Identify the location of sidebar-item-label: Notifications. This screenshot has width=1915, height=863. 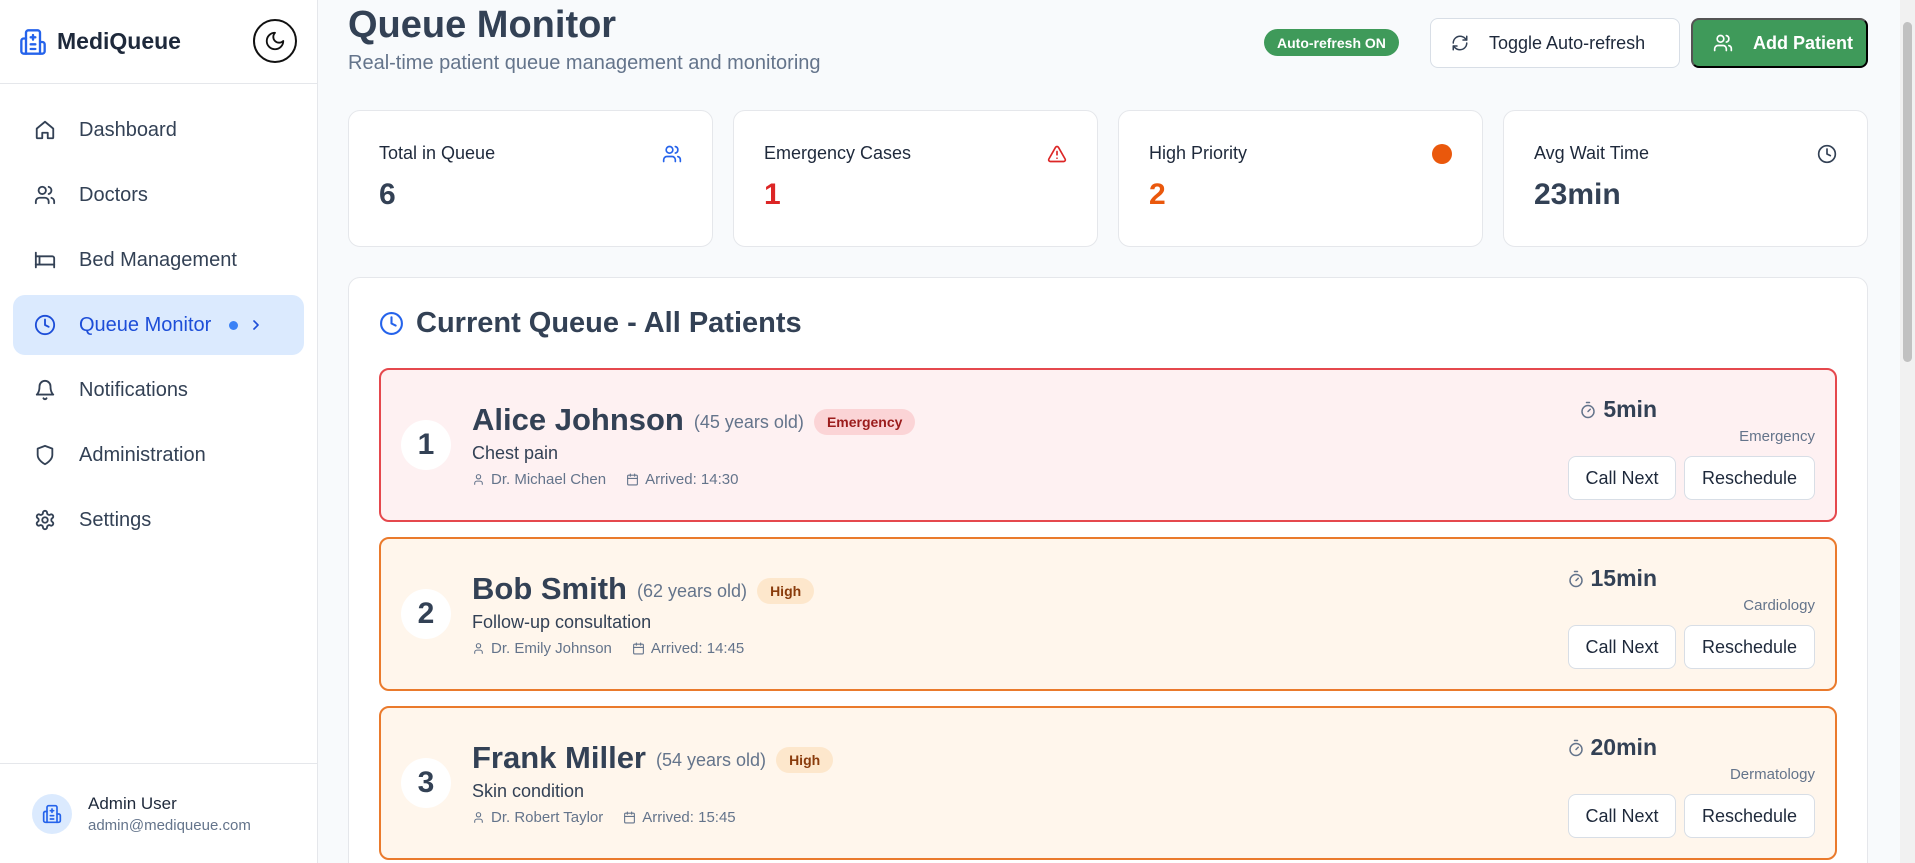
(133, 389).